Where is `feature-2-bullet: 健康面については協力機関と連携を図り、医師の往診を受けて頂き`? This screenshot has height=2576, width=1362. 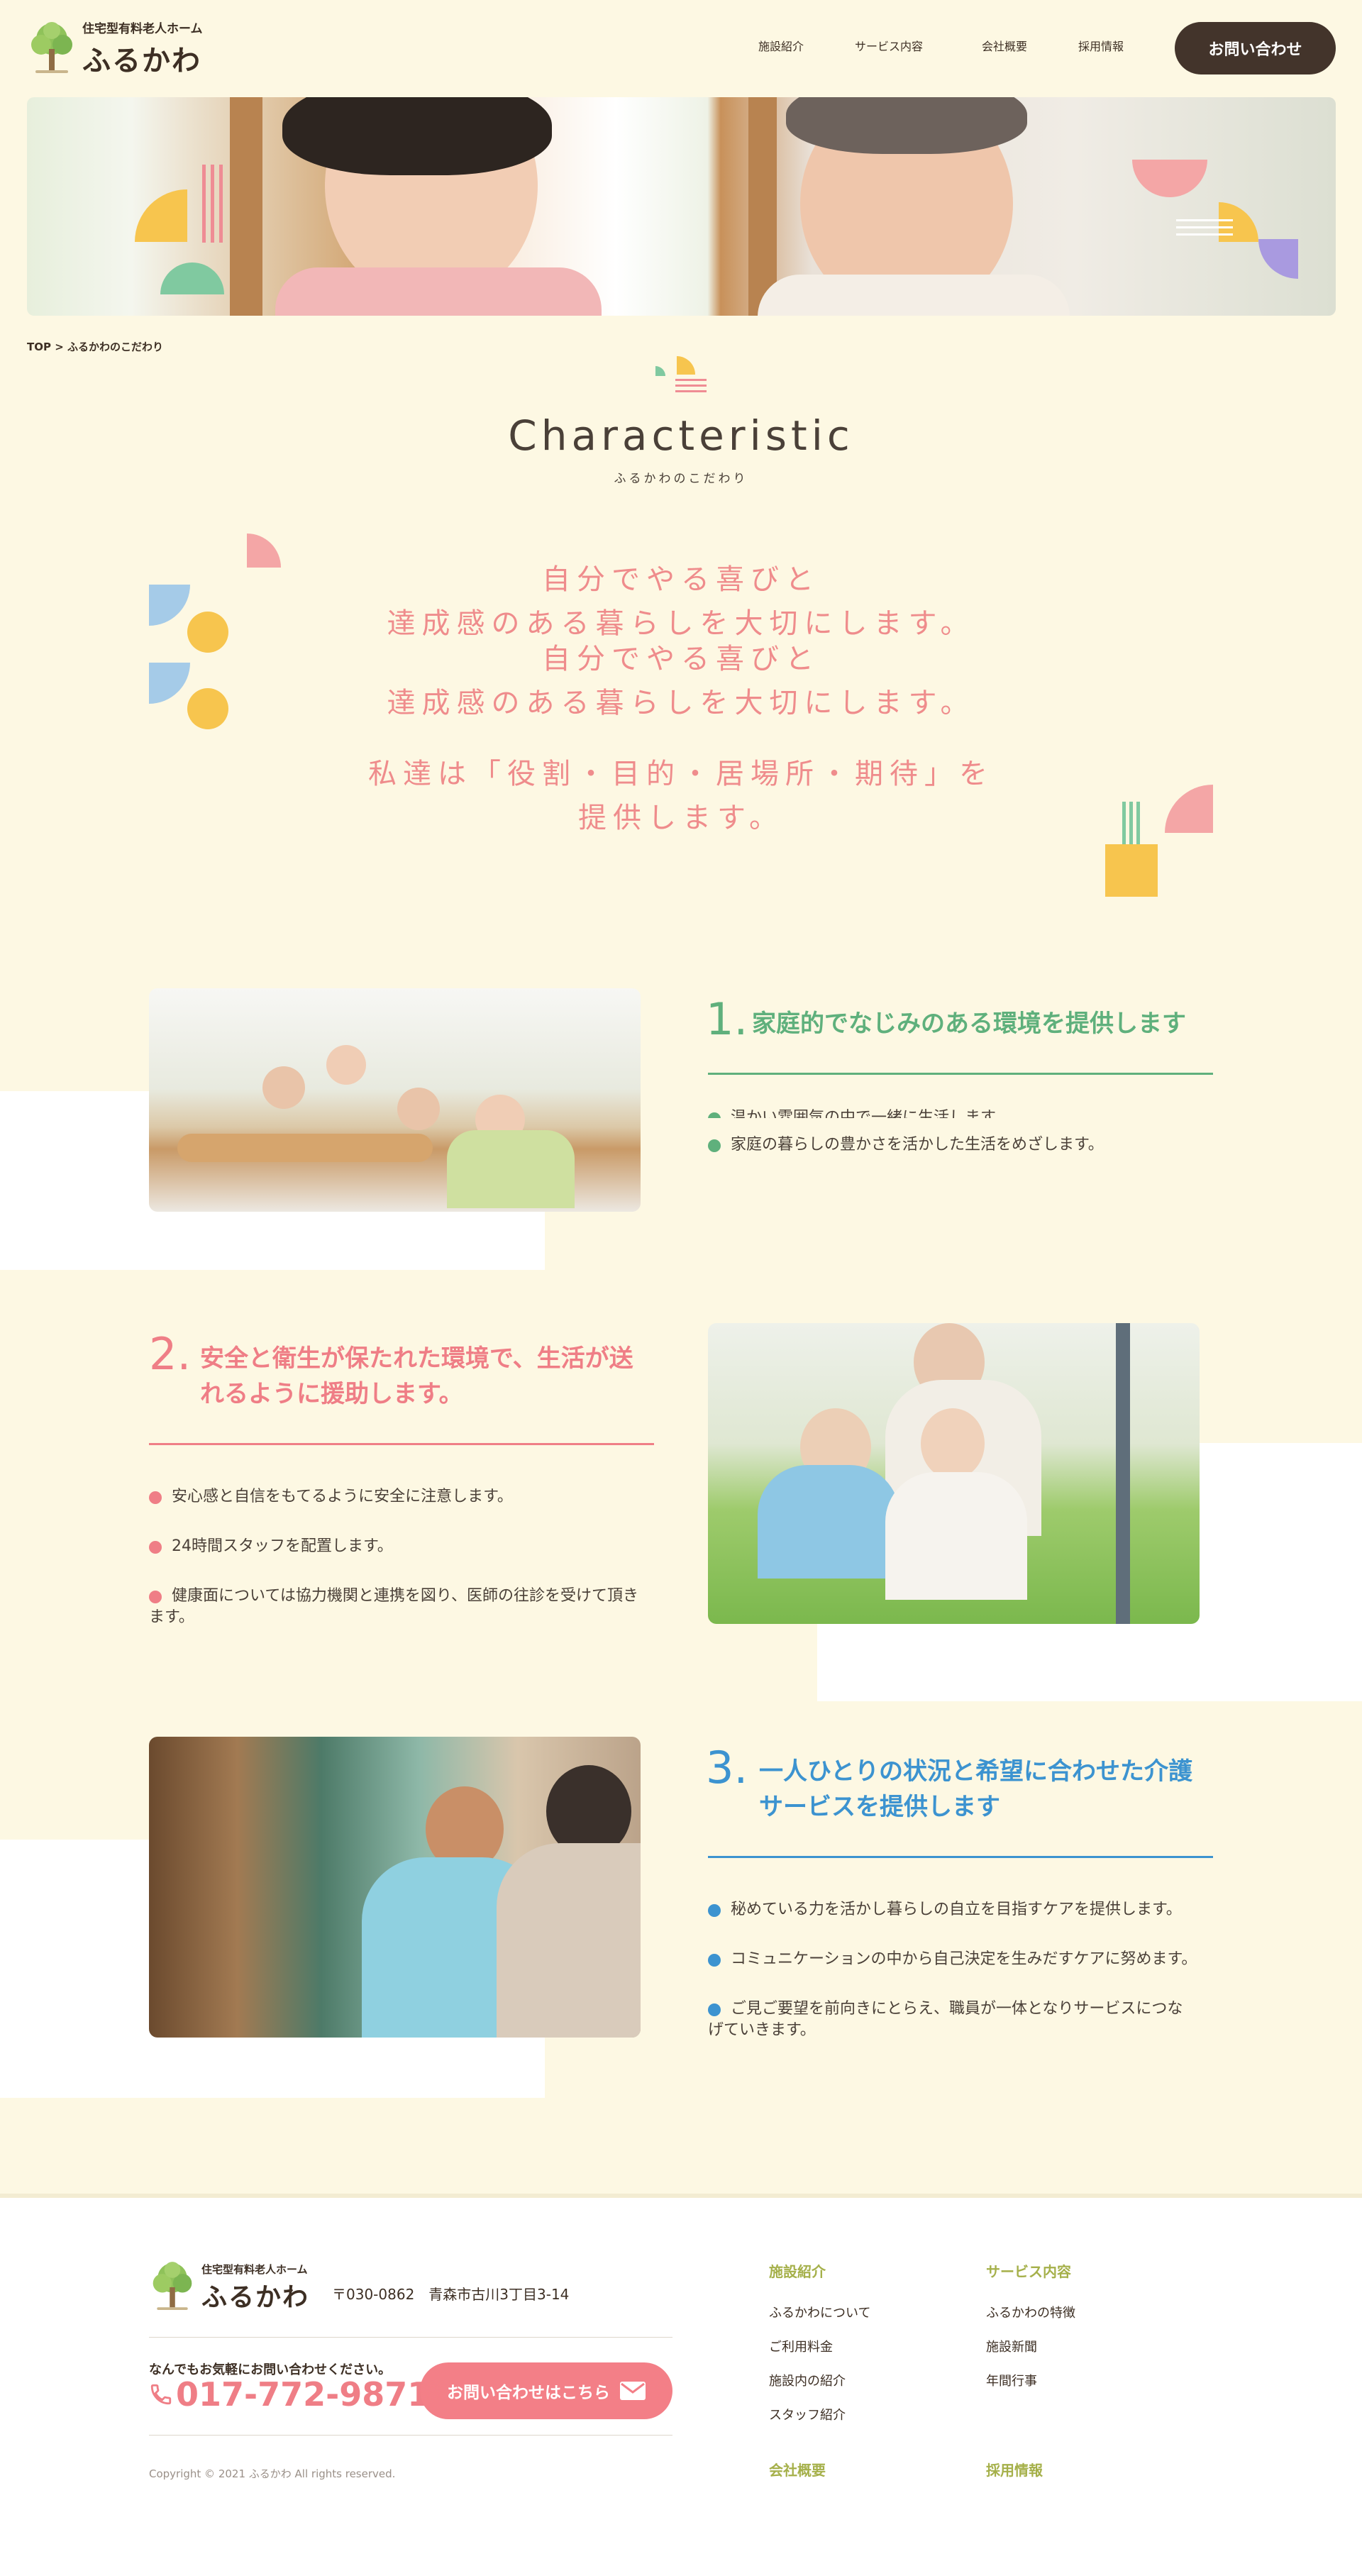
feature-2-bullet: 健康面については協力機関と連携を図り、医師の往診を受けて頂き is located at coordinates (393, 1596).